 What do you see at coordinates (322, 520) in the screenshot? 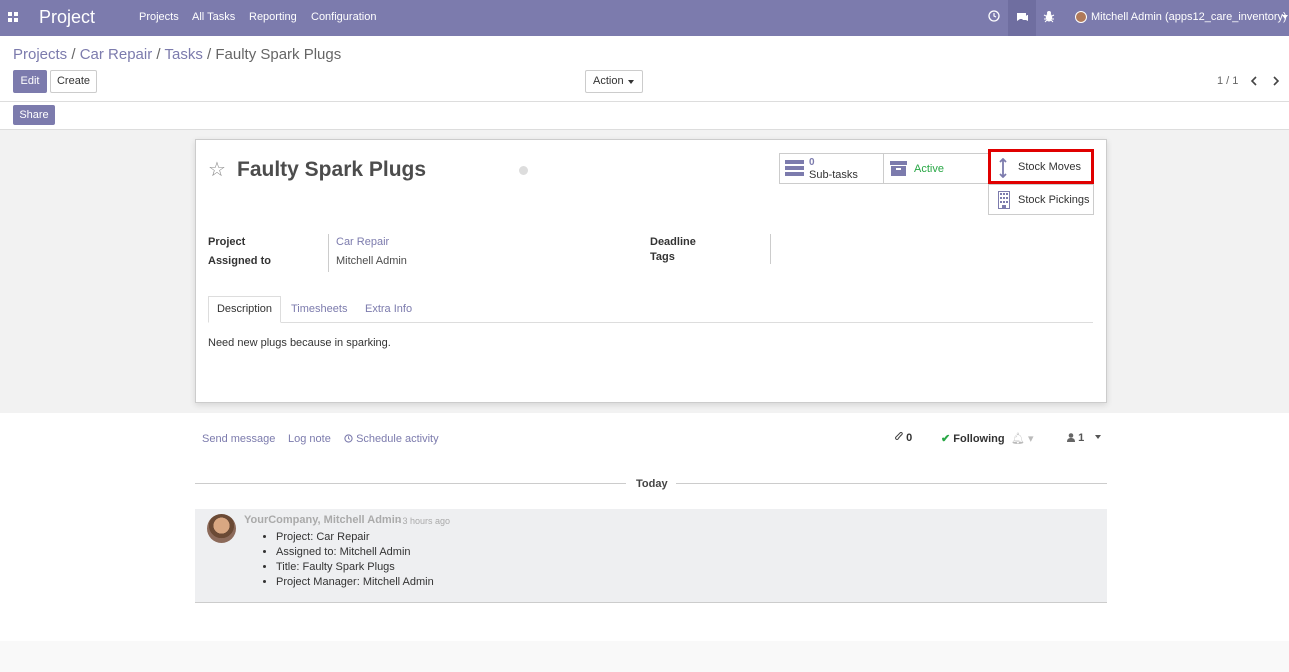
I see `message-author: YourCompany, Mitchell Admin` at bounding box center [322, 520].